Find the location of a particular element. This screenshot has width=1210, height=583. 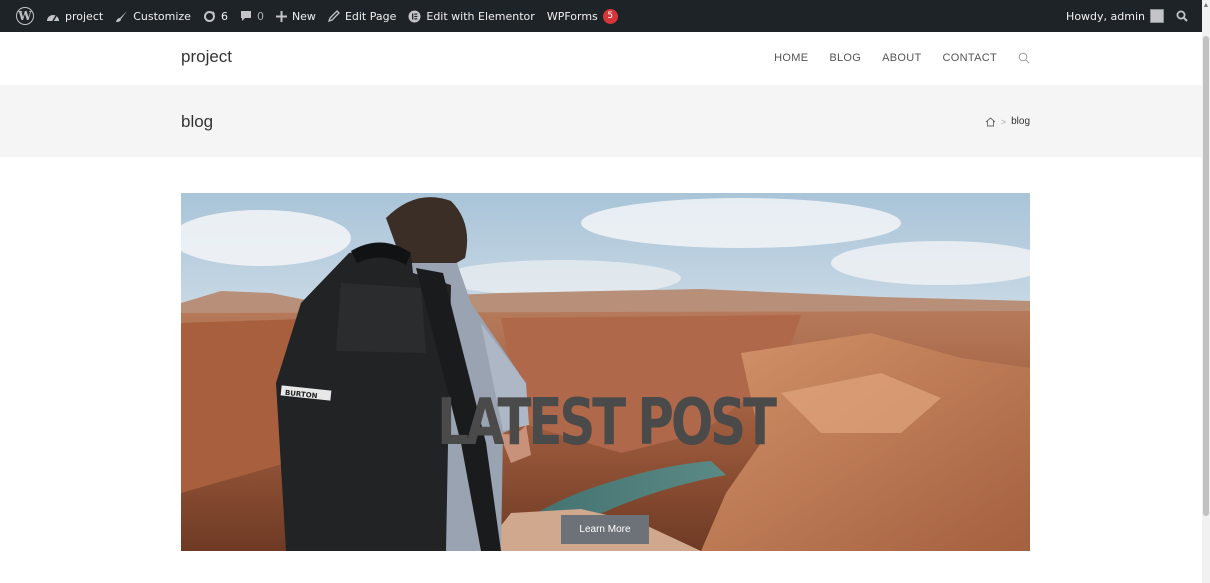

admin-wpforms: WPForms 5 is located at coordinates (582, 16).